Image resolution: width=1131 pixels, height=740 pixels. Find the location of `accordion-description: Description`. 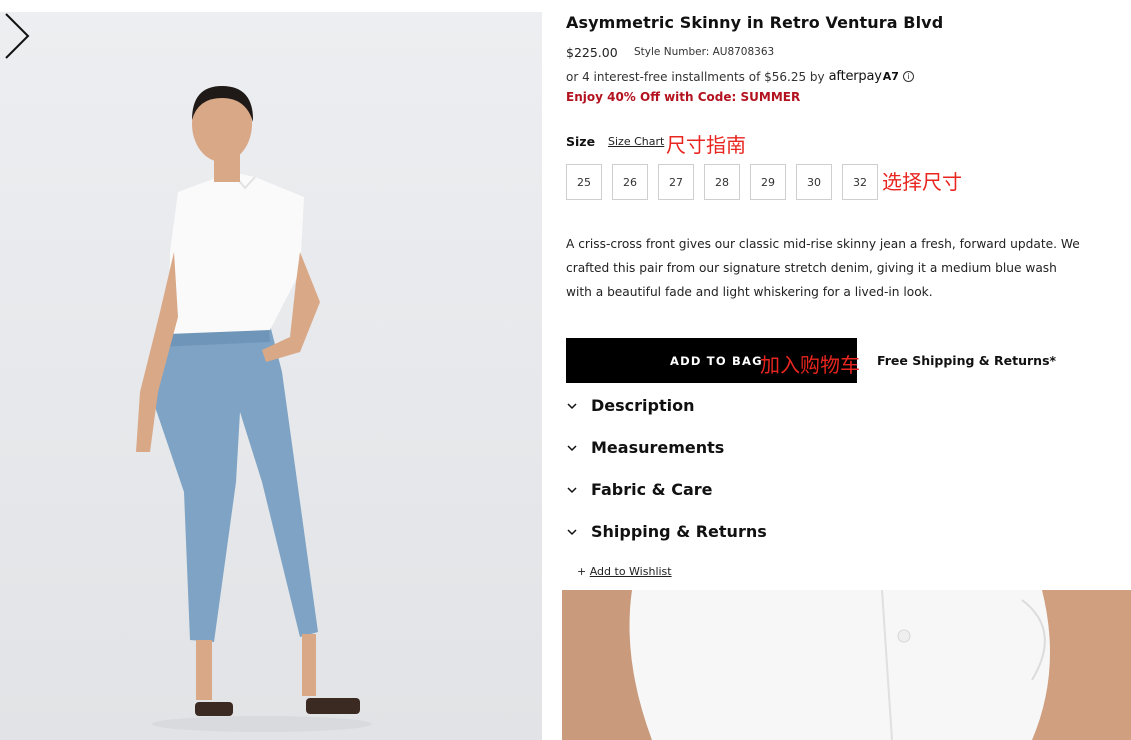

accordion-description: Description is located at coordinates (766, 405).